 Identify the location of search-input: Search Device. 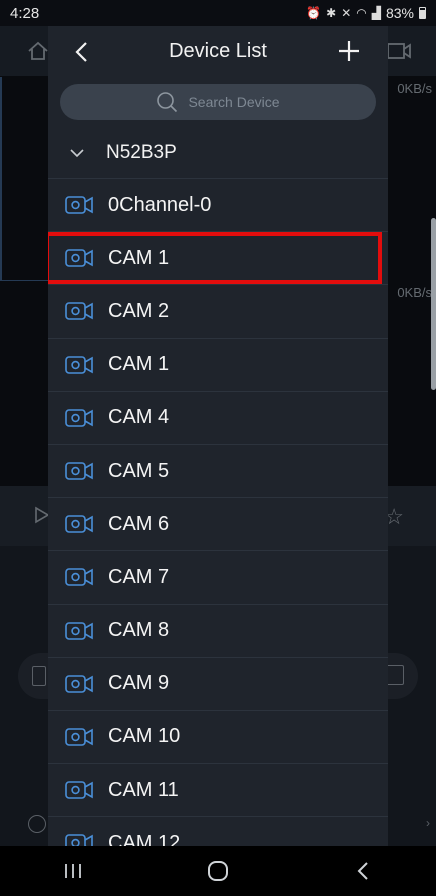
(218, 102).